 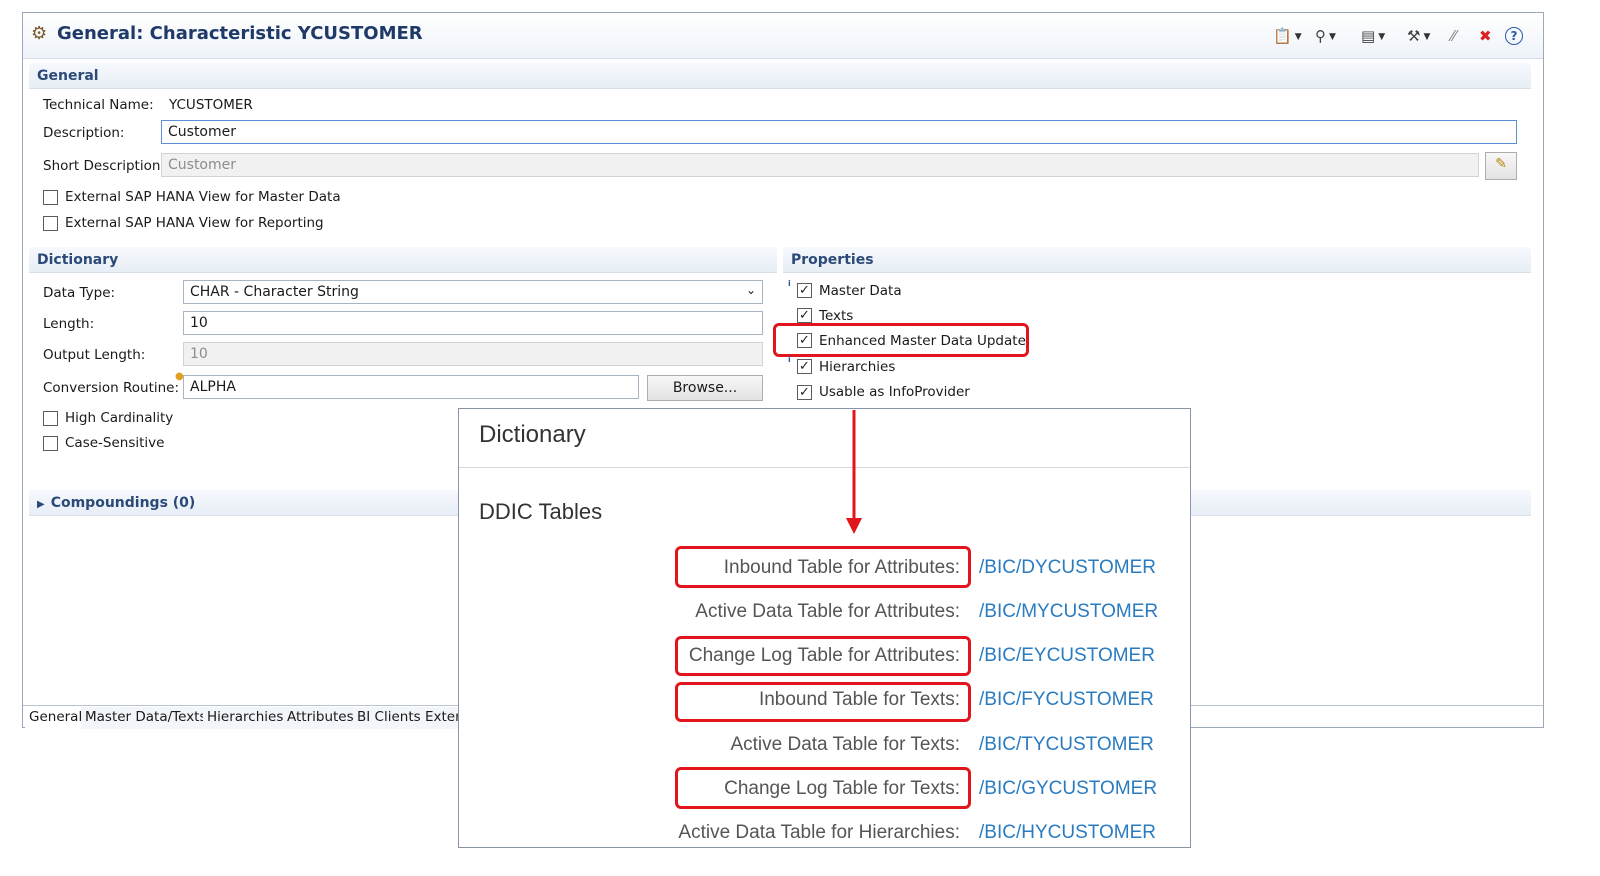 What do you see at coordinates (836, 316) in the screenshot?
I see `texts-label: Texts` at bounding box center [836, 316].